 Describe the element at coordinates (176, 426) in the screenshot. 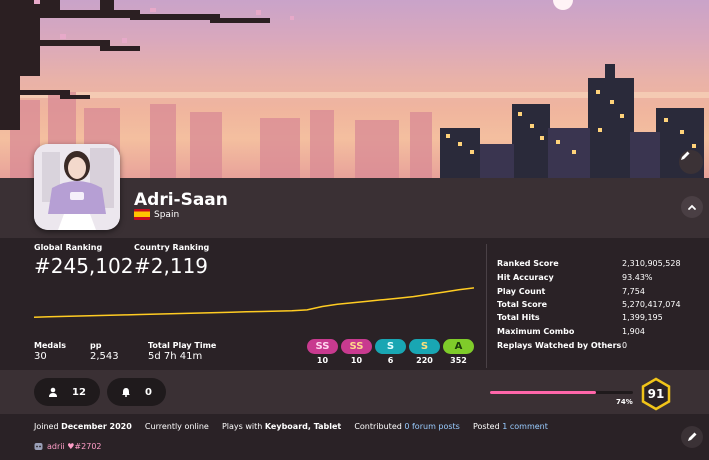

I see `online-status: Currently online` at that location.